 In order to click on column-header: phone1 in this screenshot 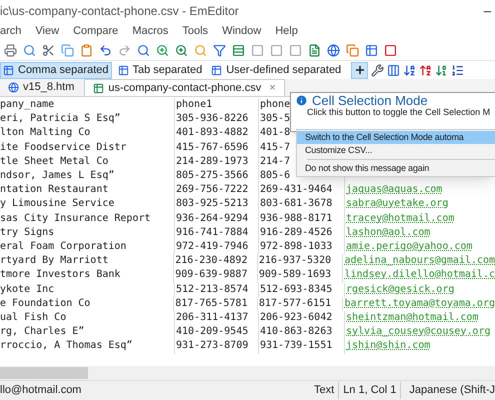, I will do `click(216, 105)`.